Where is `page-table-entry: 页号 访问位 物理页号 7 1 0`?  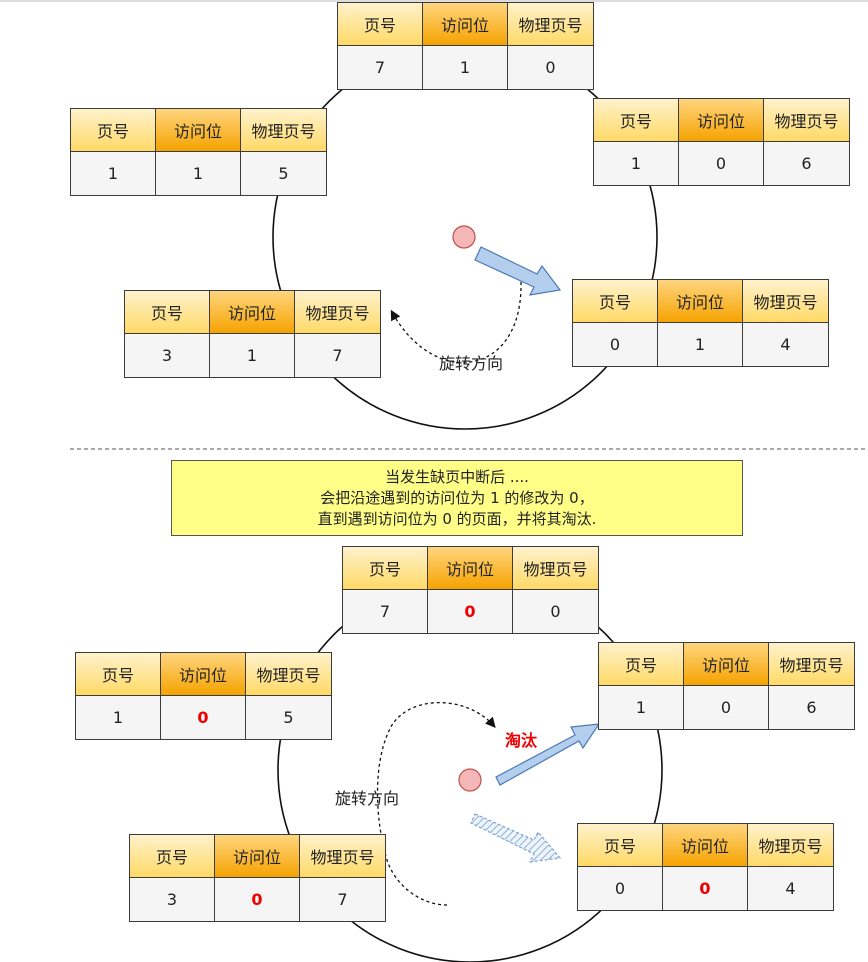
page-table-entry: 页号 访问位 物理页号 7 1 0 is located at coordinates (465, 46).